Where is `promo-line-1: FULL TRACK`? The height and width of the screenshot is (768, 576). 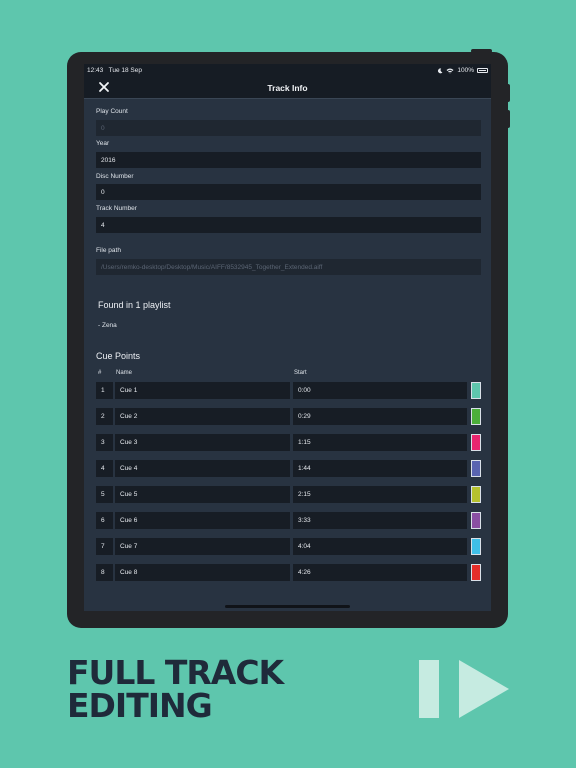 promo-line-1: FULL TRACK is located at coordinates (175, 672).